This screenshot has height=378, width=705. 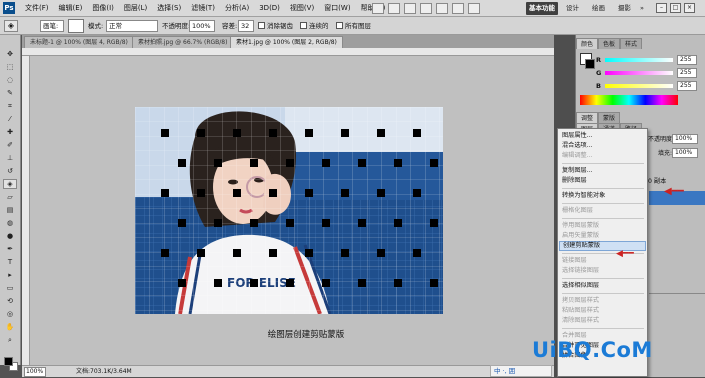 I want to click on healing-tool-icon: ✚, so click(x=10, y=132).